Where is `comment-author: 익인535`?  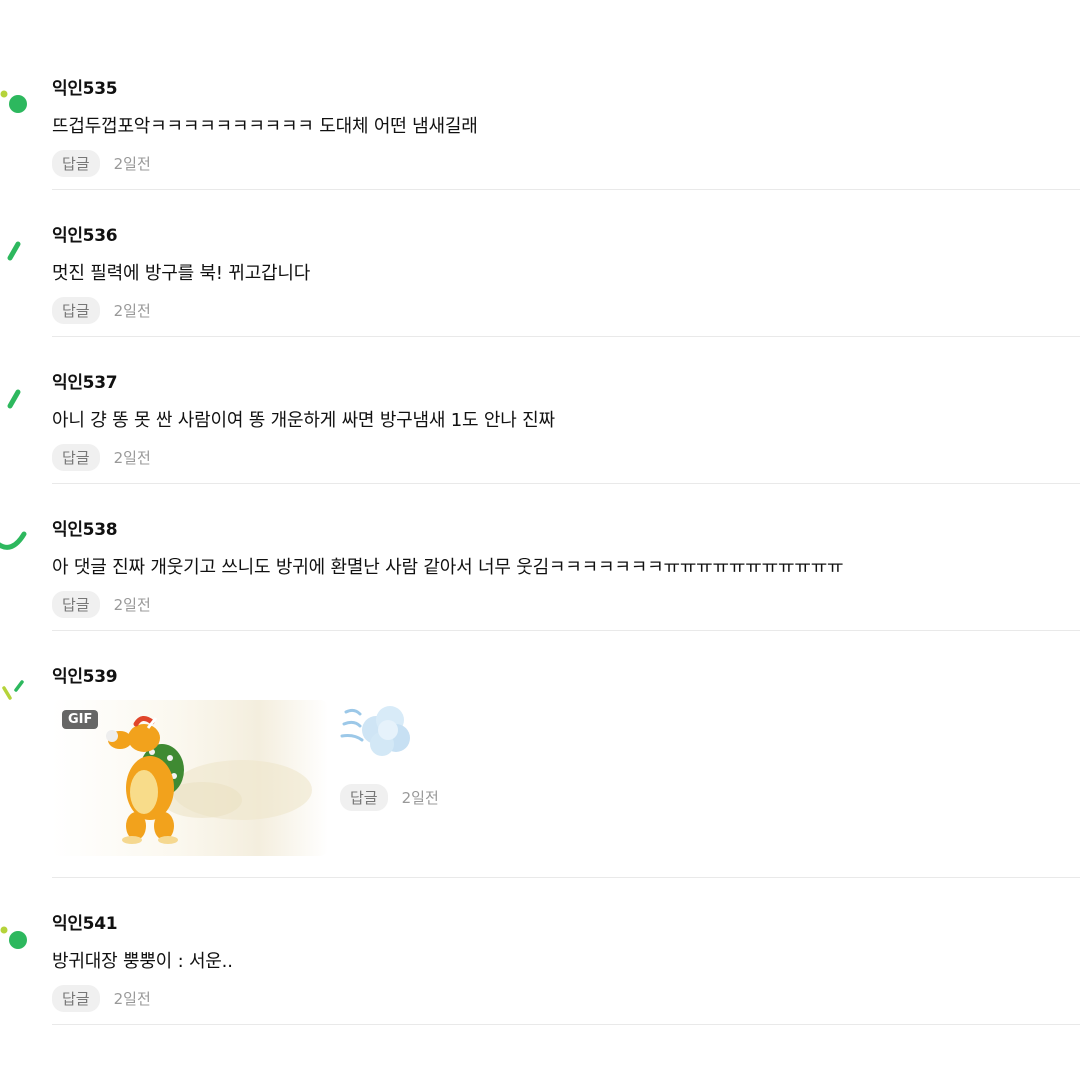
comment-author: 익인535 is located at coordinates (85, 89).